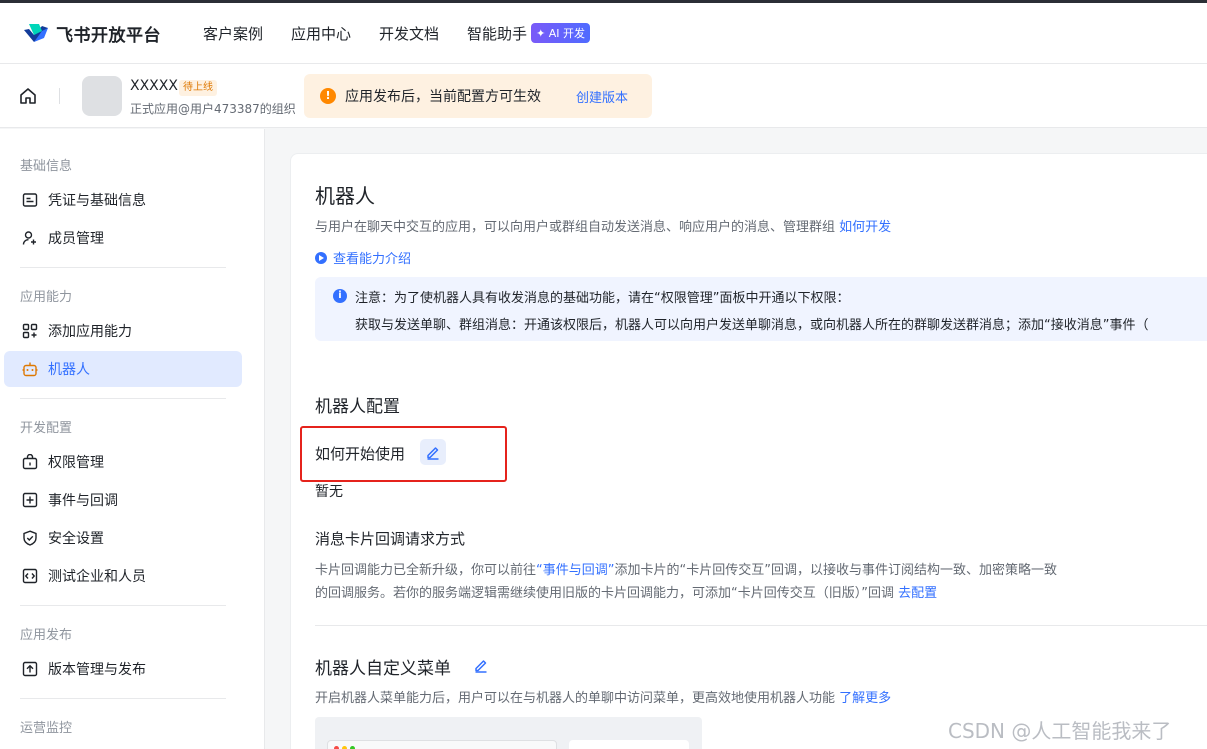 This screenshot has height=749, width=1207. Describe the element at coordinates (345, 196) in the screenshot. I see `page-title: 机器人` at that location.